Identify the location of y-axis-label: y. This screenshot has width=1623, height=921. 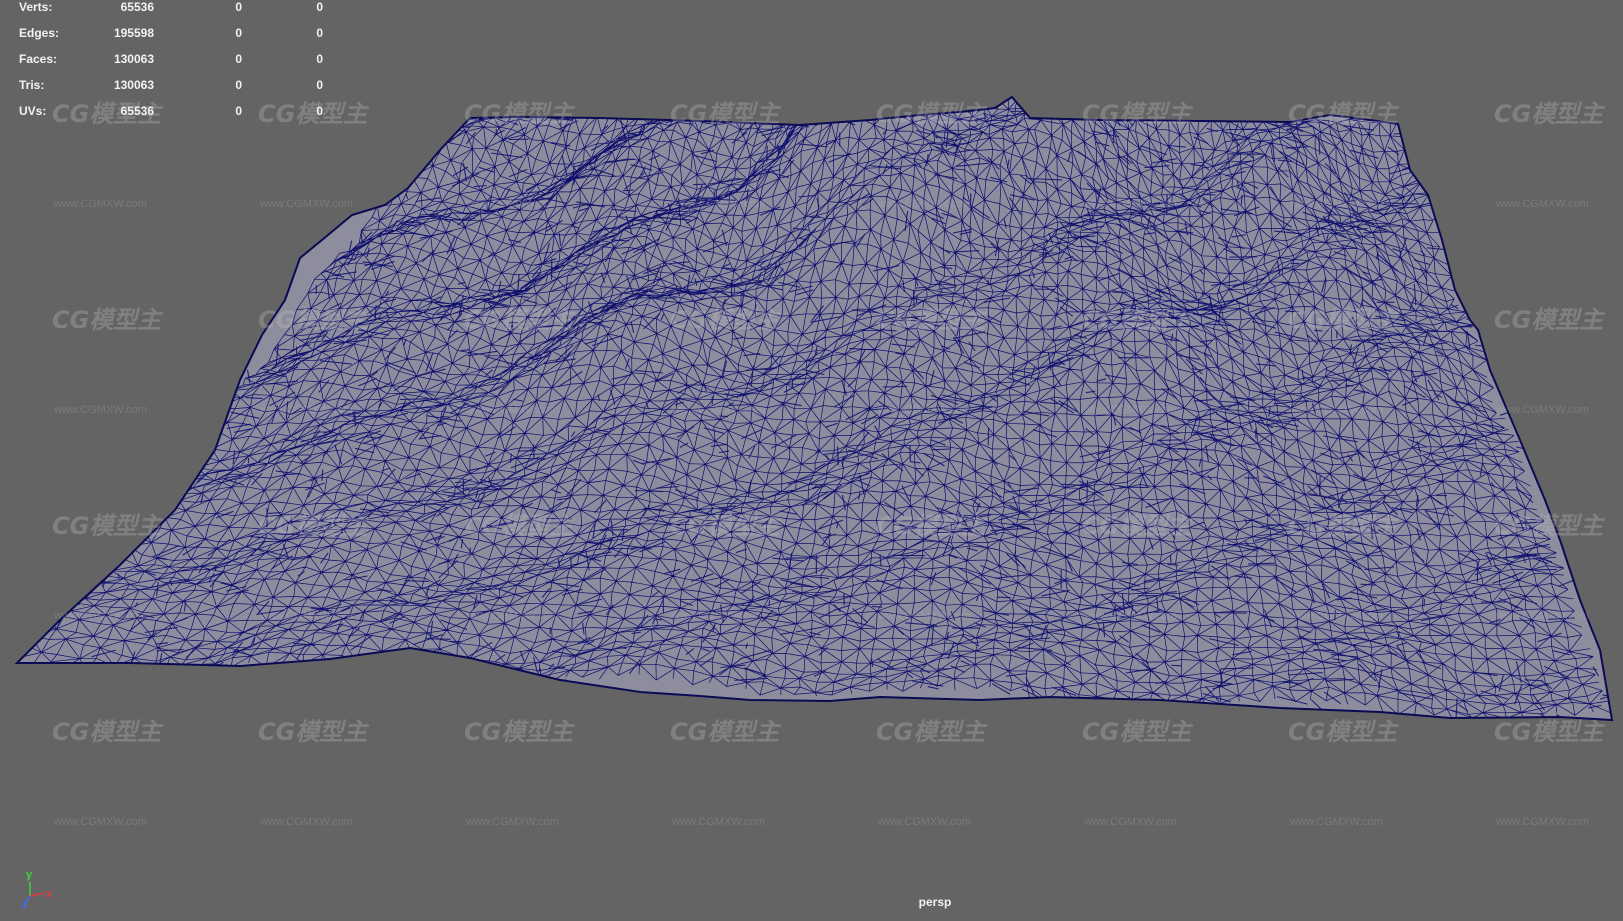
(29, 875).